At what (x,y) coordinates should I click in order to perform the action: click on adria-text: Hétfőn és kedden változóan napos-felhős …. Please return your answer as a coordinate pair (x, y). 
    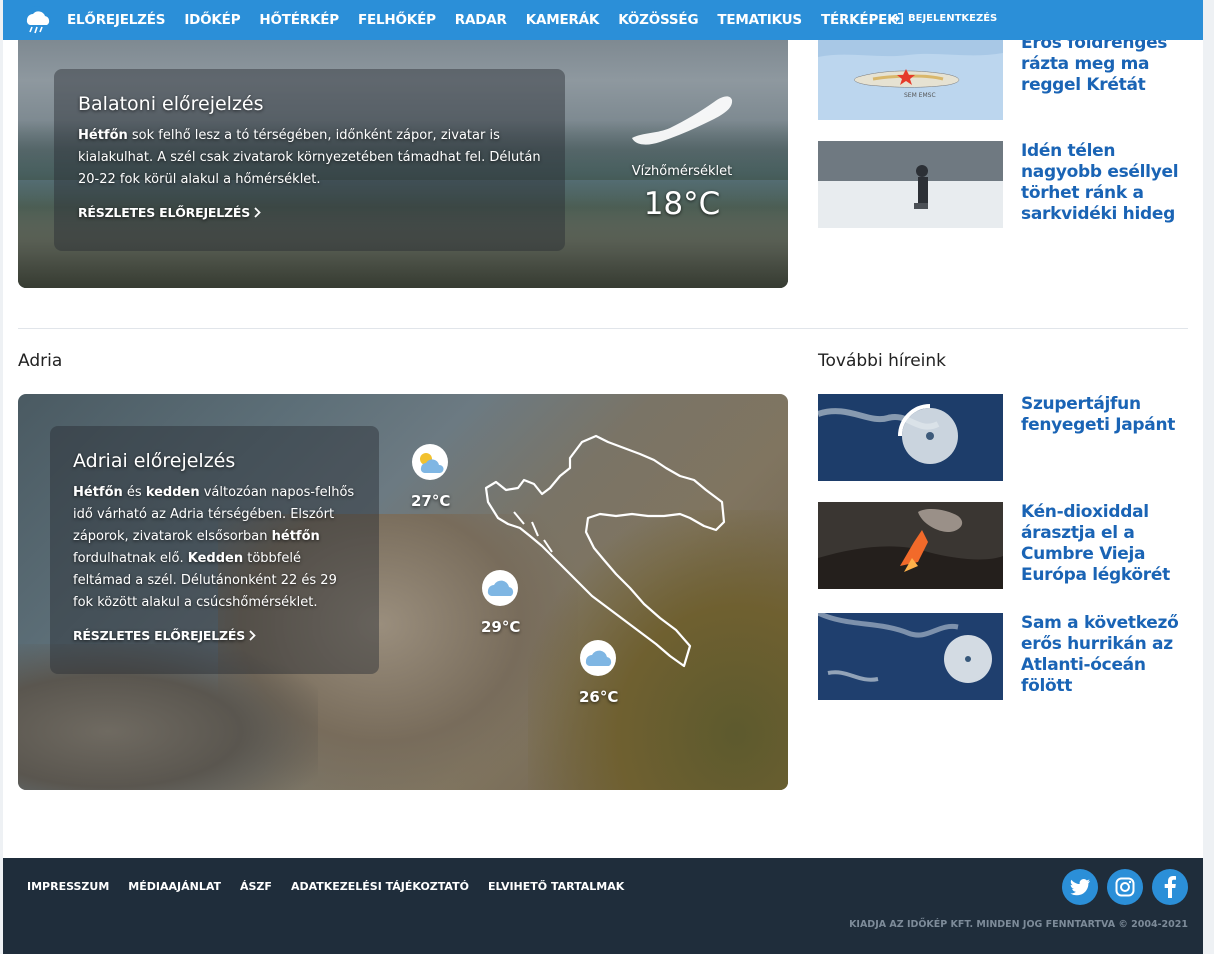
    Looking at the image, I should click on (214, 547).